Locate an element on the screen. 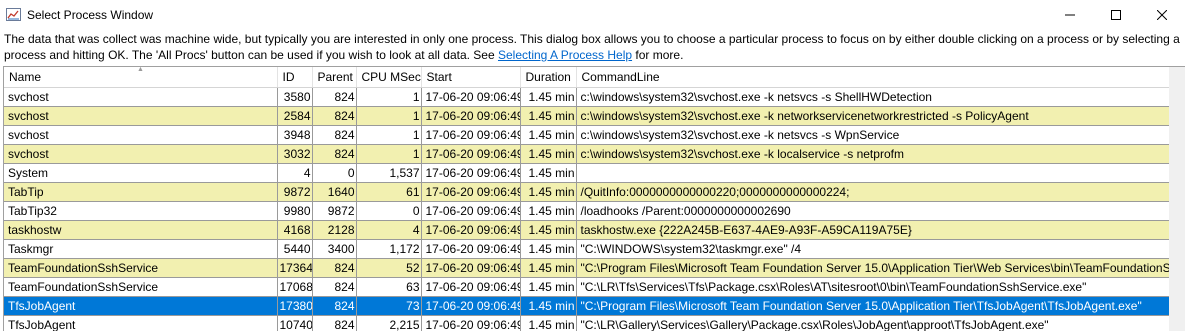 The image size is (1185, 331). cpu-cell: 63 is located at coordinates (388, 287).